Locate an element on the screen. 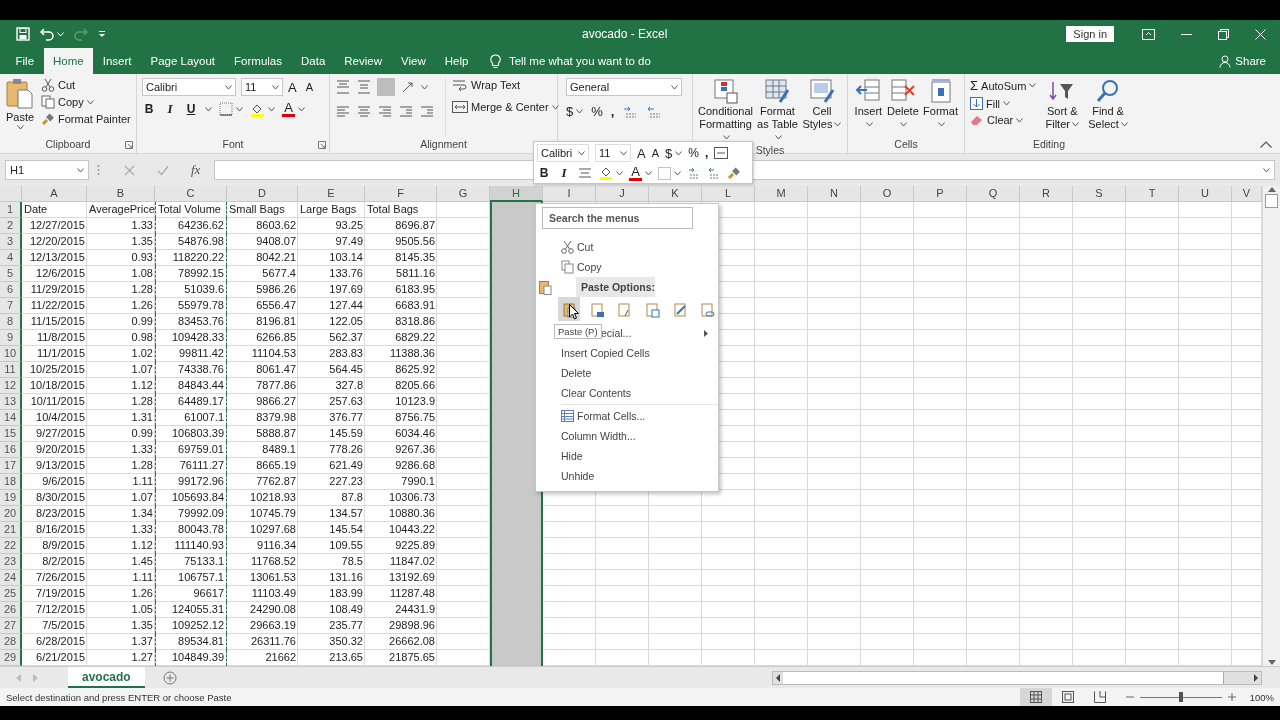 The height and width of the screenshot is (720, 1280). table-cell: 78992.15 is located at coordinates (191, 274).